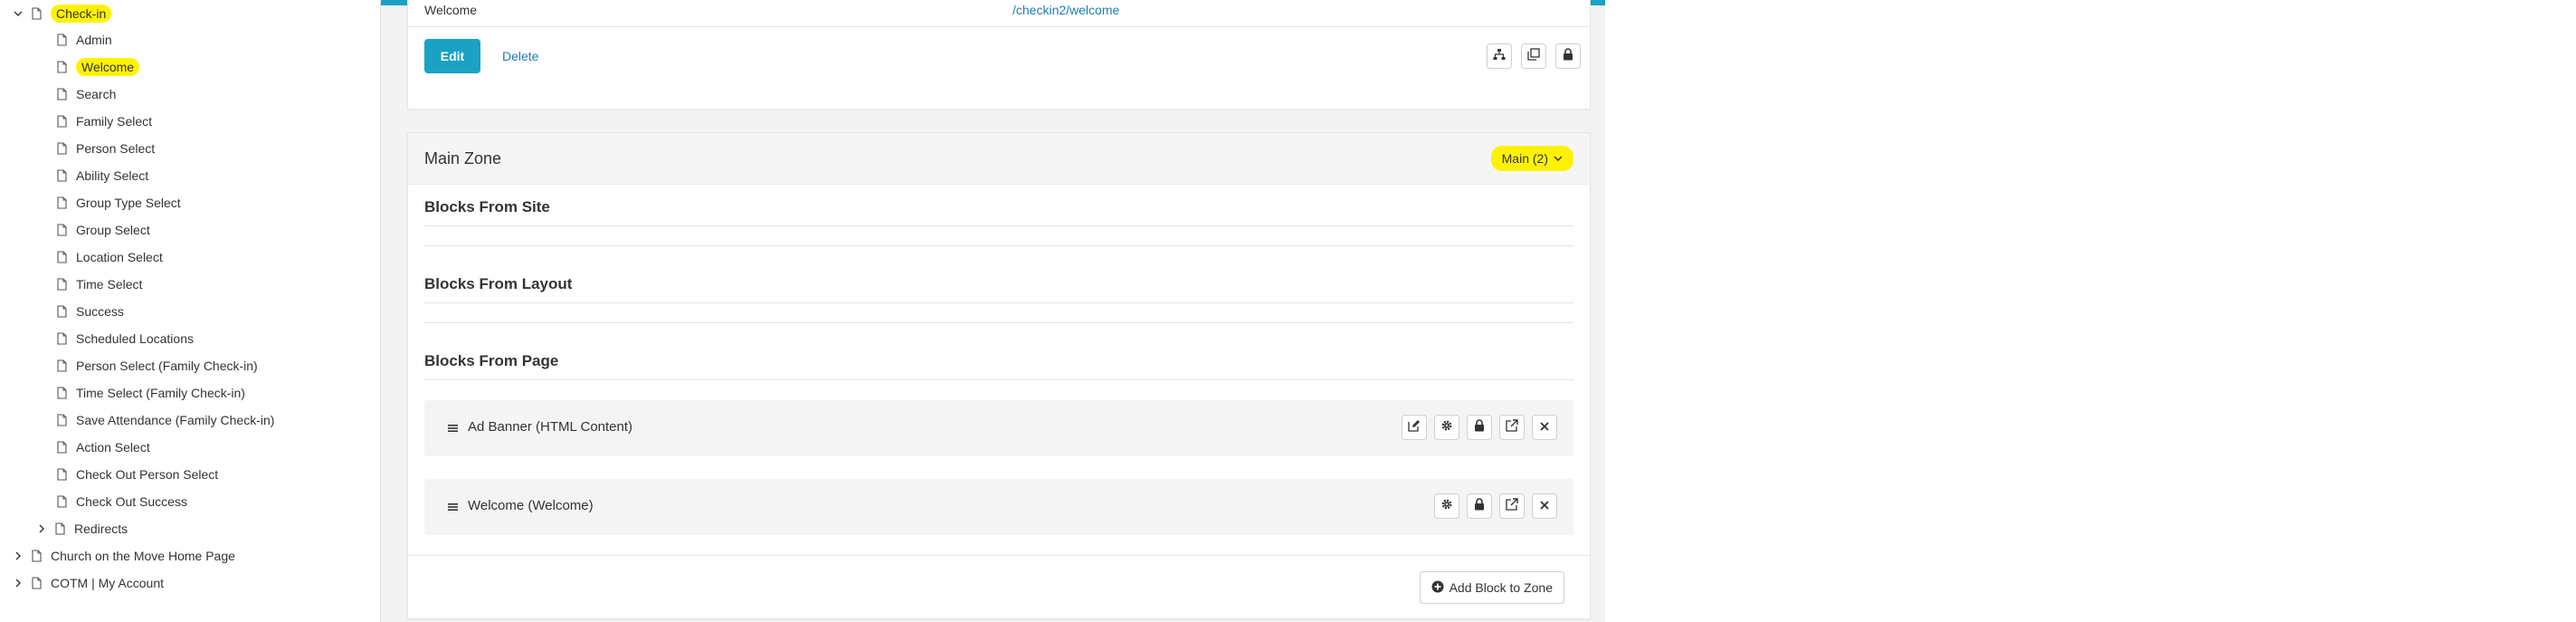 The height and width of the screenshot is (622, 2576). What do you see at coordinates (94, 40) in the screenshot?
I see `tree-node-label: Admin` at bounding box center [94, 40].